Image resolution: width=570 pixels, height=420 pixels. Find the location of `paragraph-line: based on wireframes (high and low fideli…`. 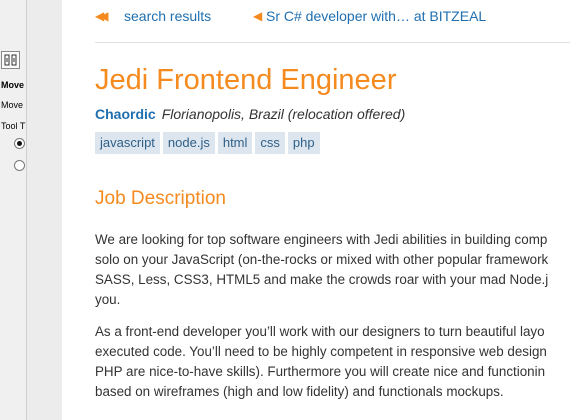

paragraph-line: based on wireframes (high and low fideli… is located at coordinates (299, 391).